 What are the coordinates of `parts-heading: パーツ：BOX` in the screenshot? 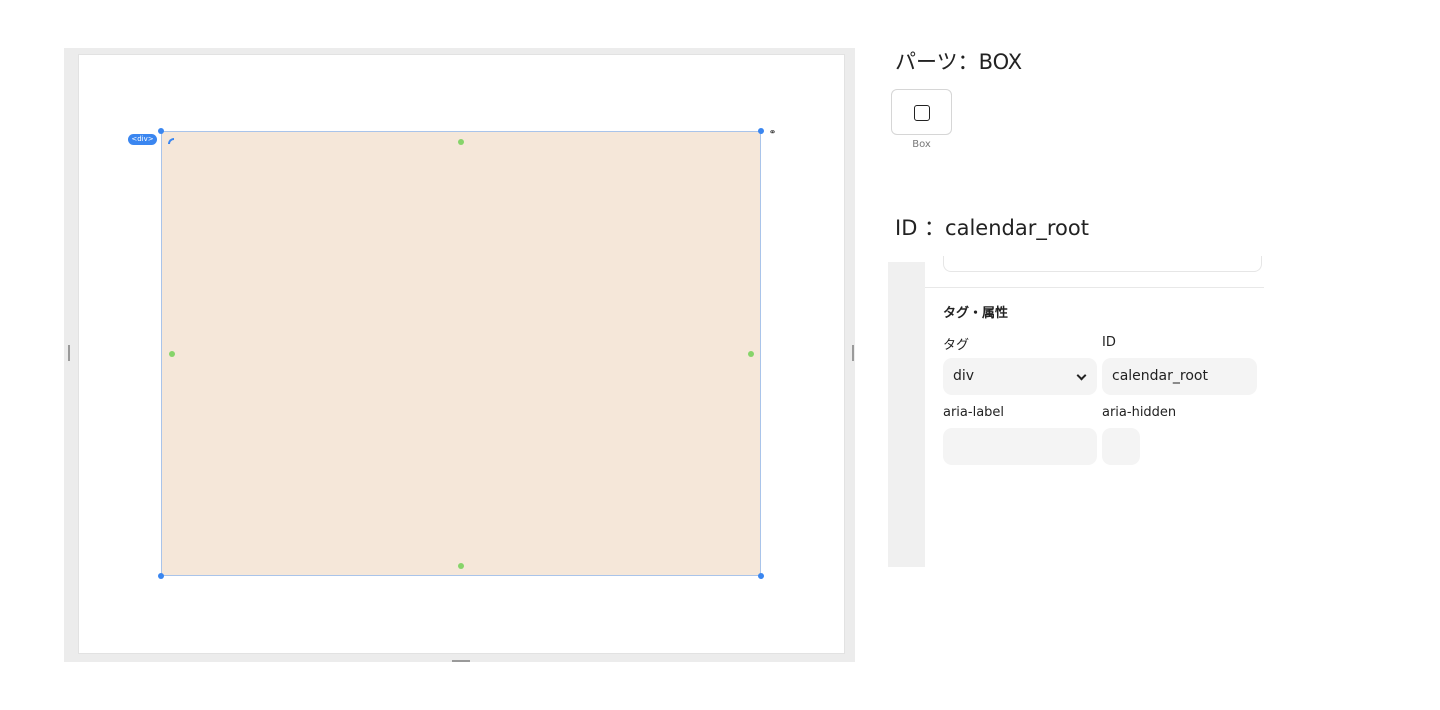 It's located at (959, 62).